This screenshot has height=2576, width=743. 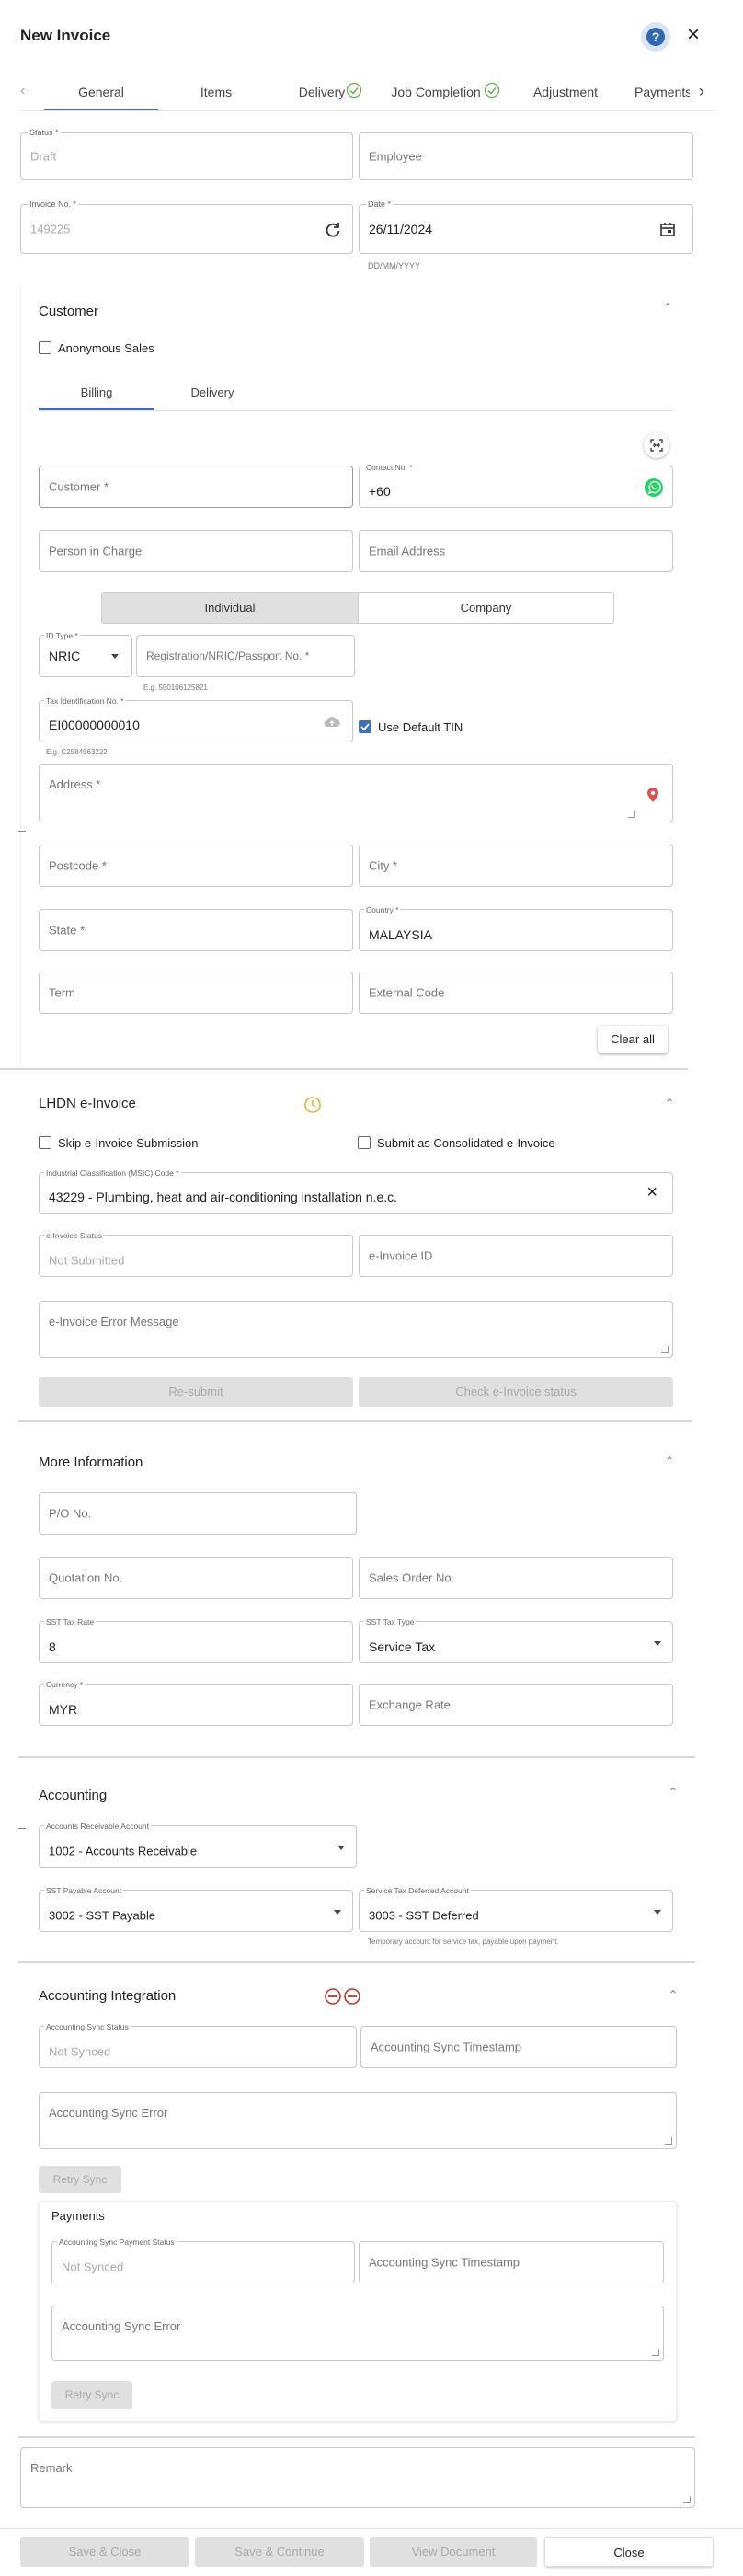 What do you see at coordinates (668, 2141) in the screenshot?
I see `sync-error-resize-handle` at bounding box center [668, 2141].